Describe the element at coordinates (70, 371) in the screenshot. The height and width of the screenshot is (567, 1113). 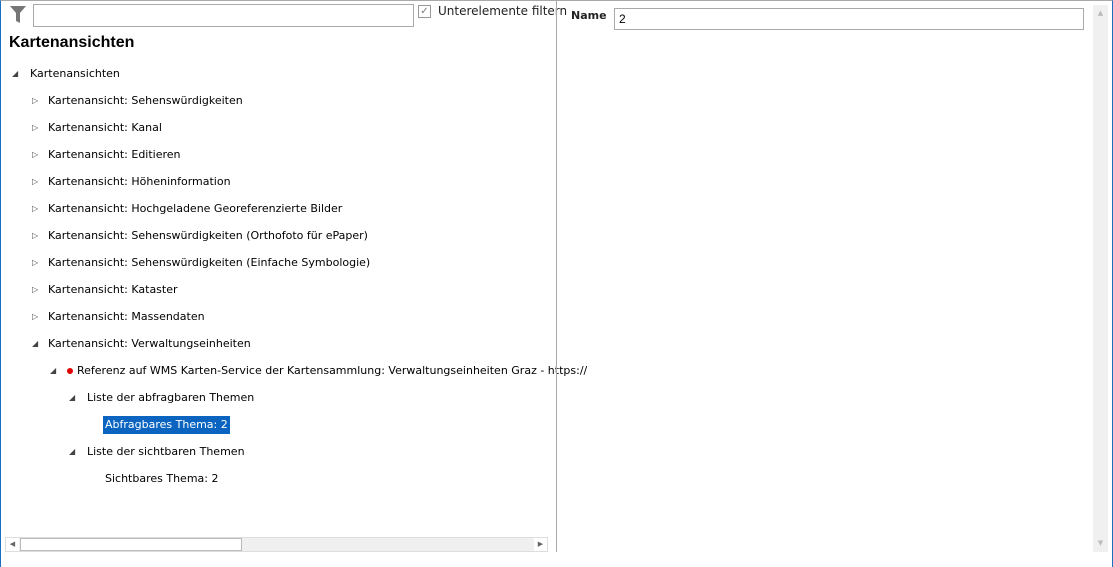
I see `status-dot-icon` at that location.